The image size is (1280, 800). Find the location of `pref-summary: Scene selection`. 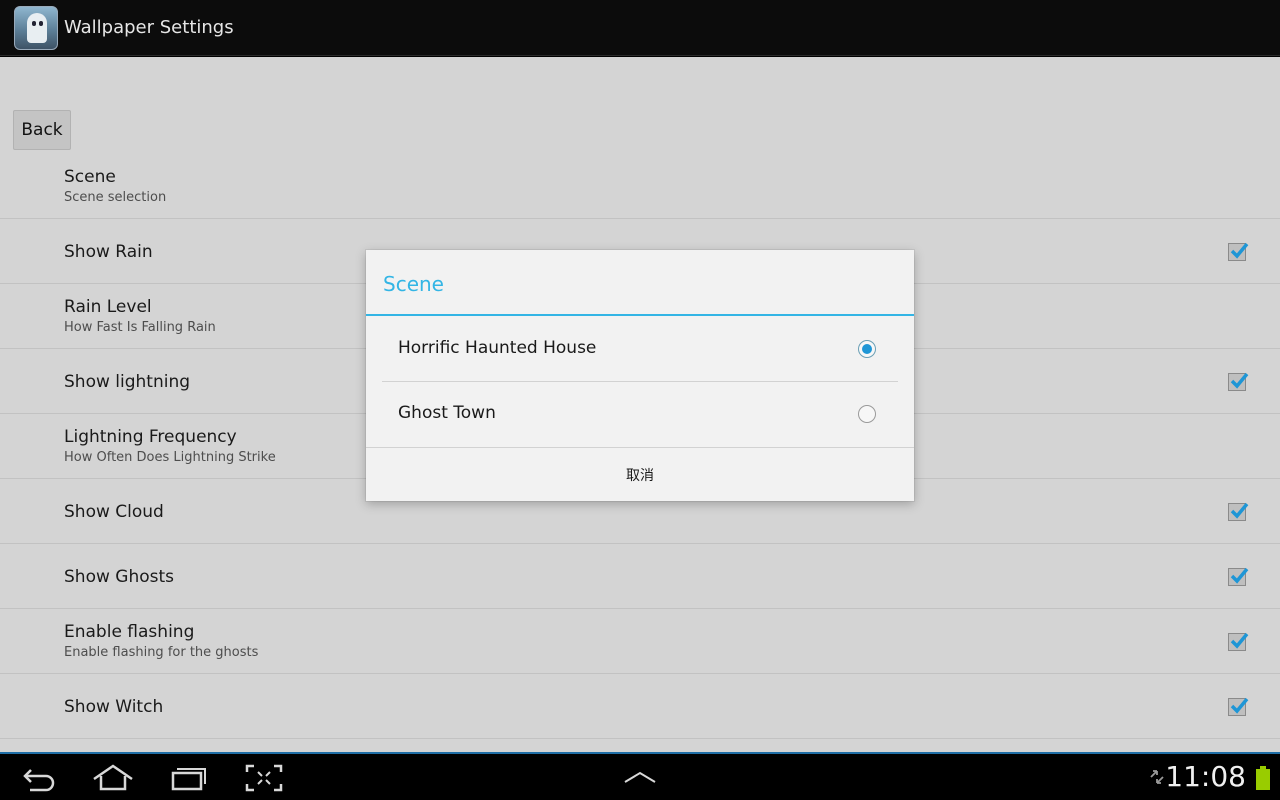

pref-summary: Scene selection is located at coordinates (115, 197).